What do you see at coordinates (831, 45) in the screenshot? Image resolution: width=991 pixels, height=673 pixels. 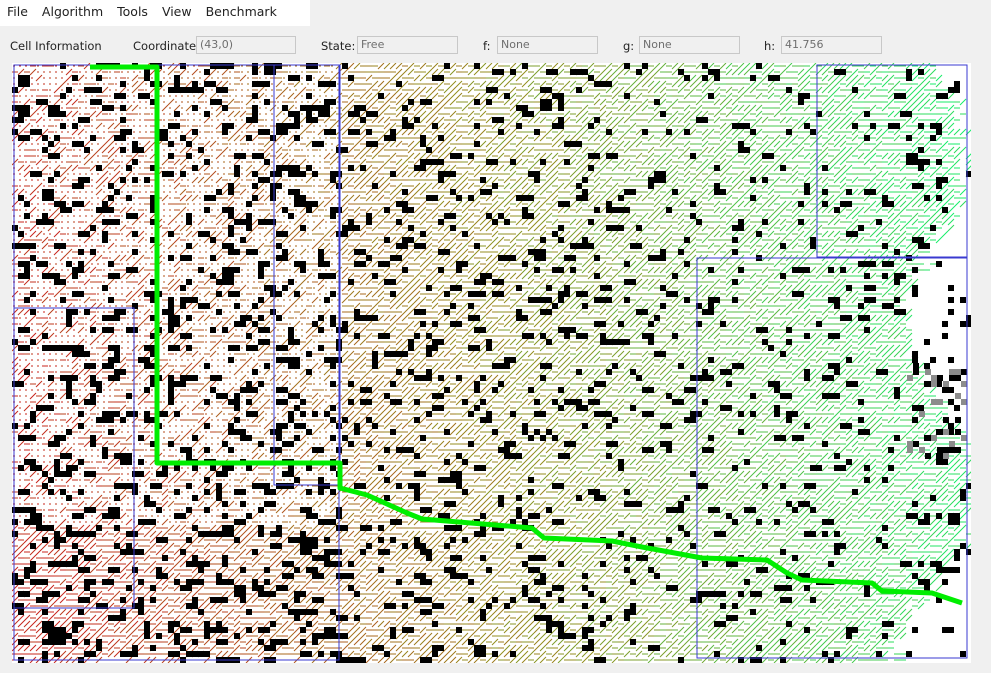 I see `h-field: 41.756` at bounding box center [831, 45].